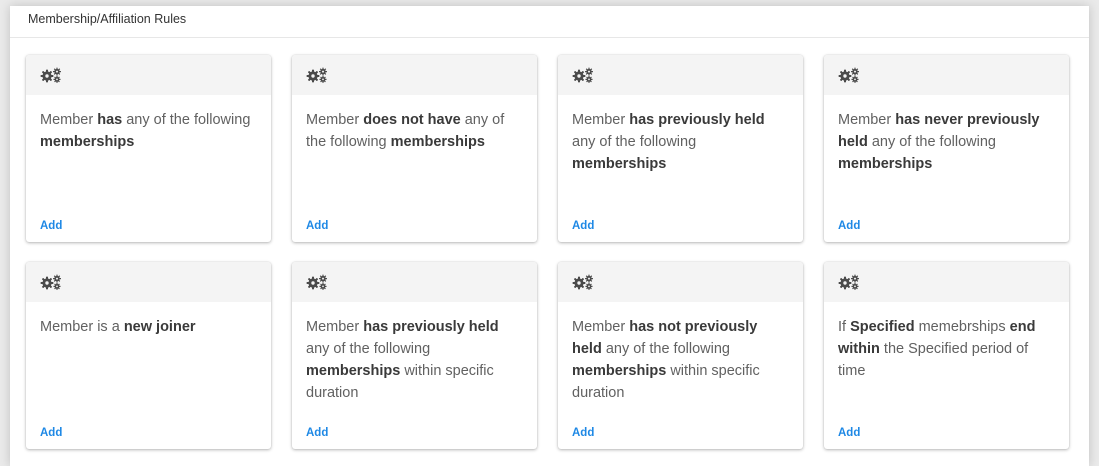 Image resolution: width=1099 pixels, height=466 pixels. What do you see at coordinates (110, 120) in the screenshot?
I see `rule-keyword: has` at bounding box center [110, 120].